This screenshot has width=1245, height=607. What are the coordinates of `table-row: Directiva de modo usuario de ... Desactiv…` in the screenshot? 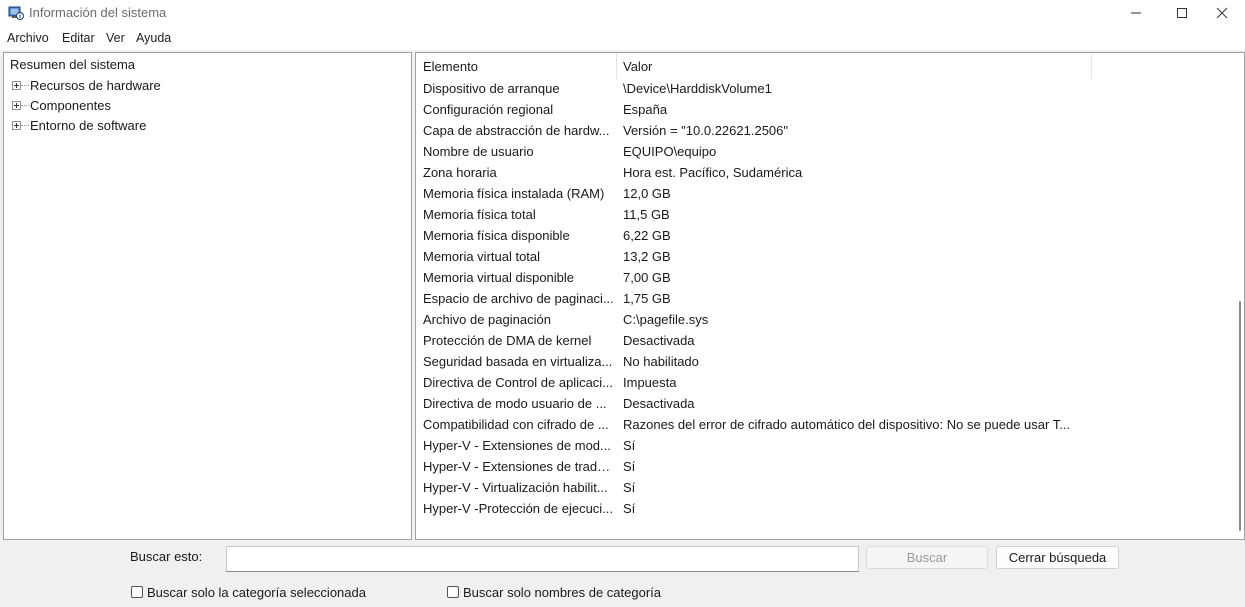 It's located at (816, 404).